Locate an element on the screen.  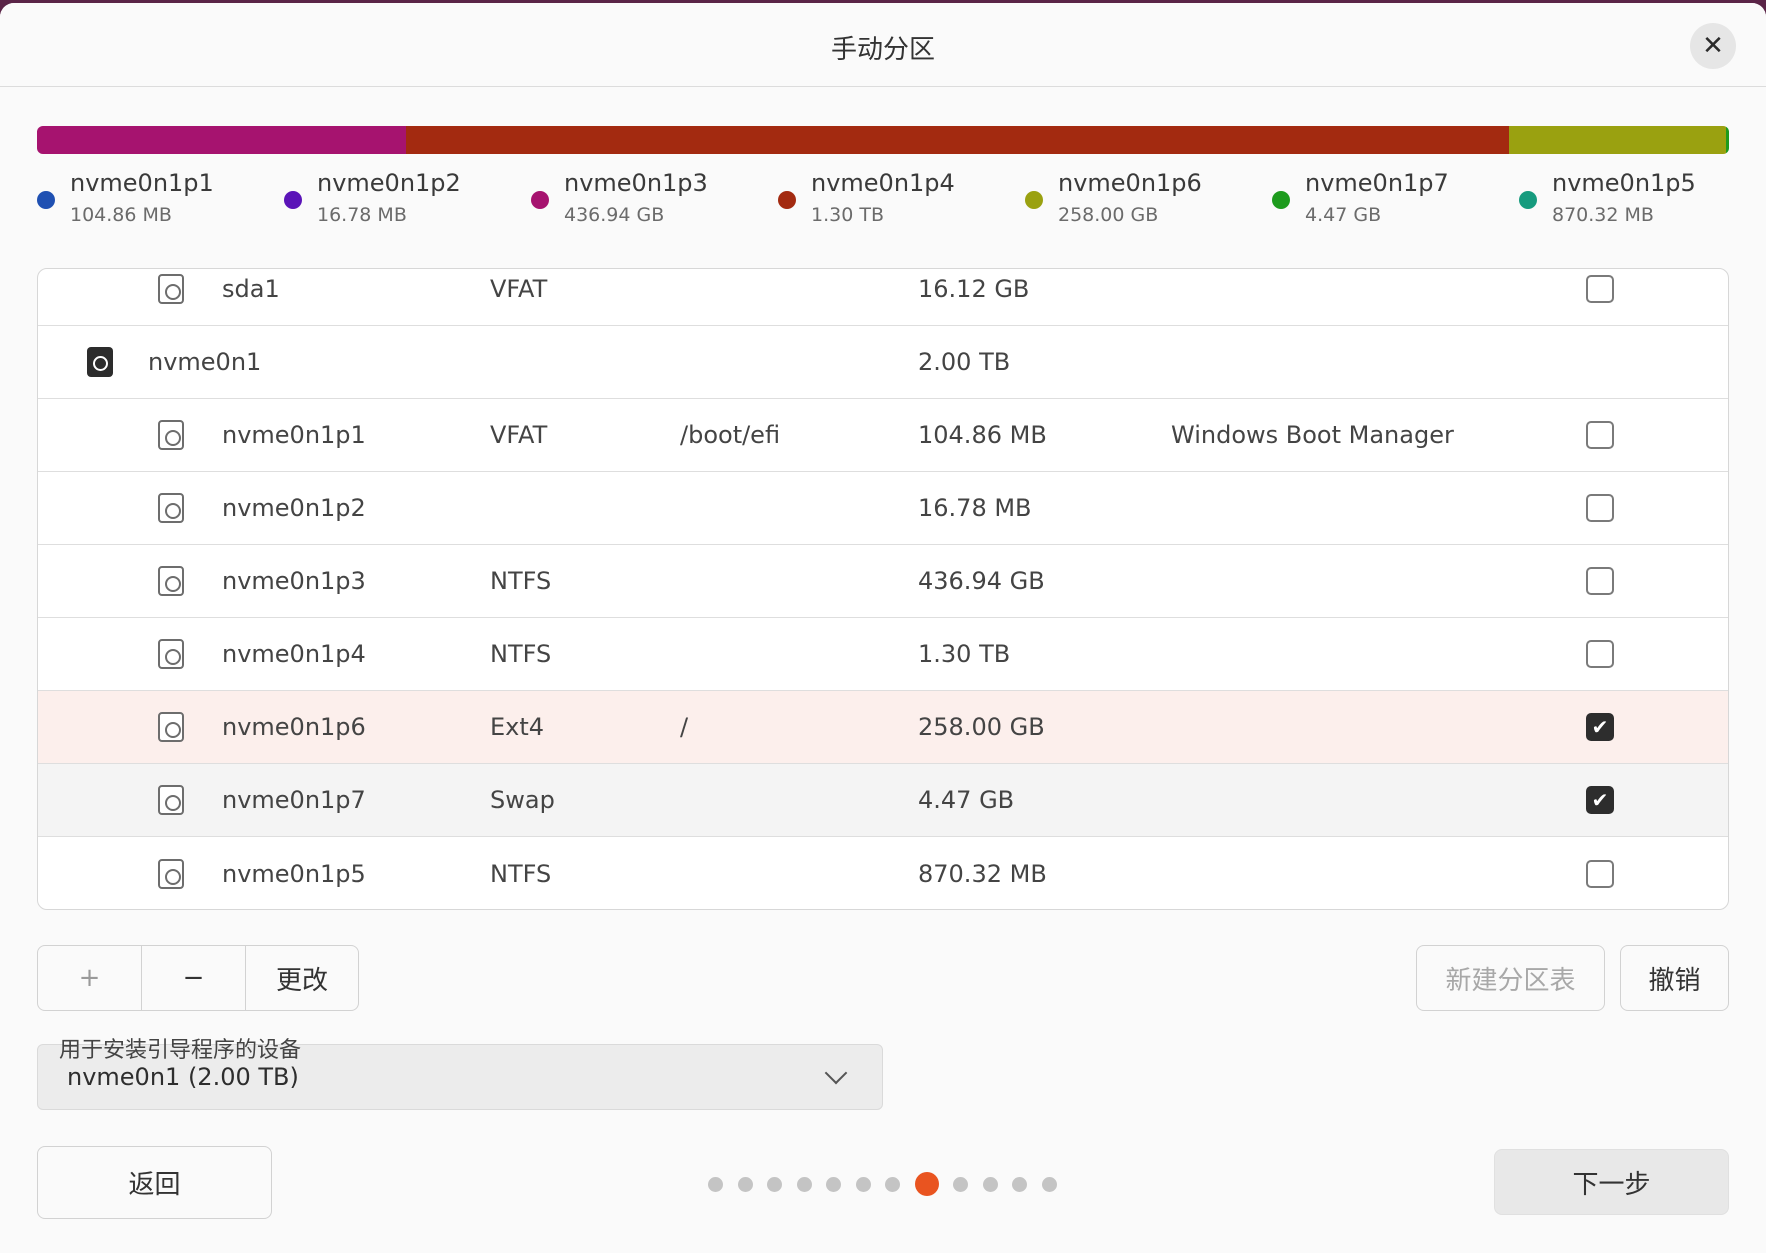
disk-usage-bar is located at coordinates (883, 140).